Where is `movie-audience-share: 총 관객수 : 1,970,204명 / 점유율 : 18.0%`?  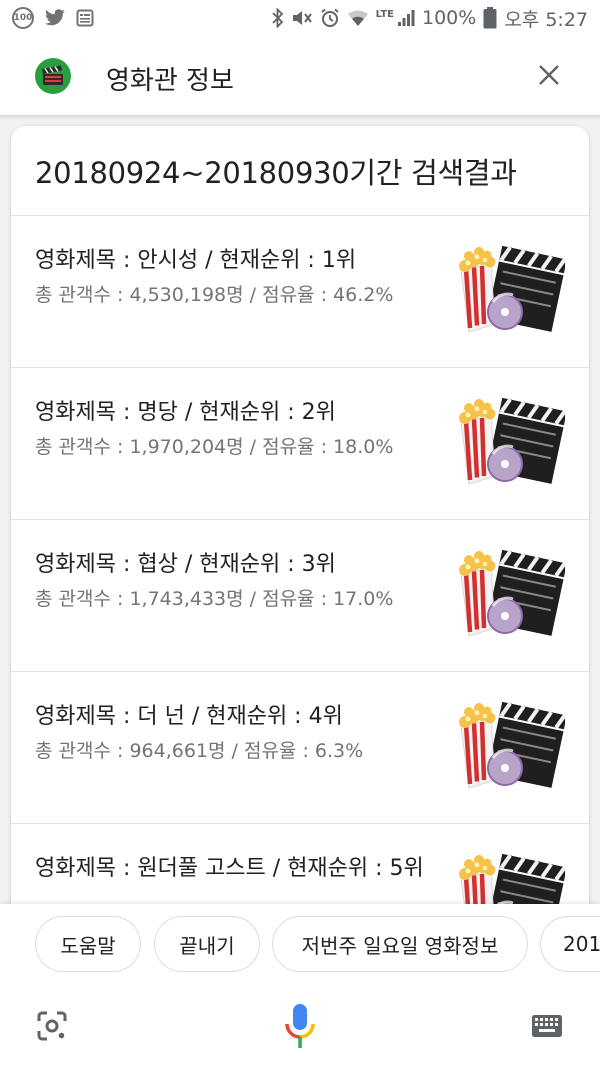 movie-audience-share: 총 관객수 : 1,970,204명 / 점유율 : 18.0% is located at coordinates (214, 447).